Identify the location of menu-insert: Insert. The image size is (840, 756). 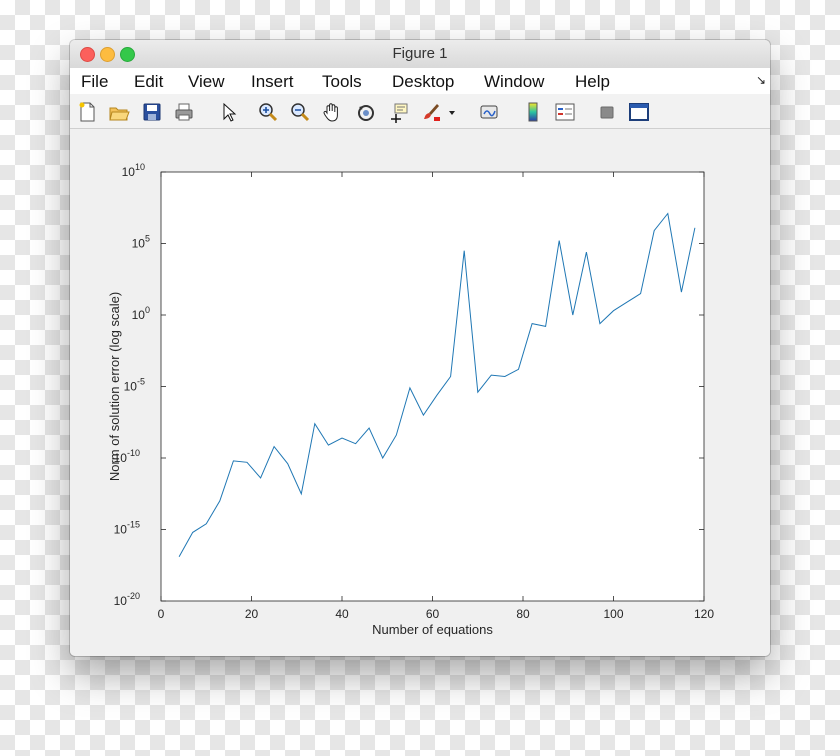
(272, 82).